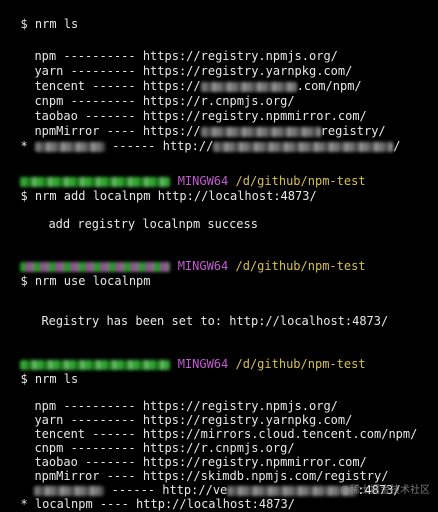  I want to click on registry-line: npmMirror ---- https://registry/, so click(210, 131).